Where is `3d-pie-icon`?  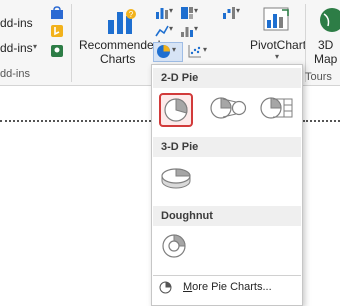 3d-pie-icon is located at coordinates (176, 178).